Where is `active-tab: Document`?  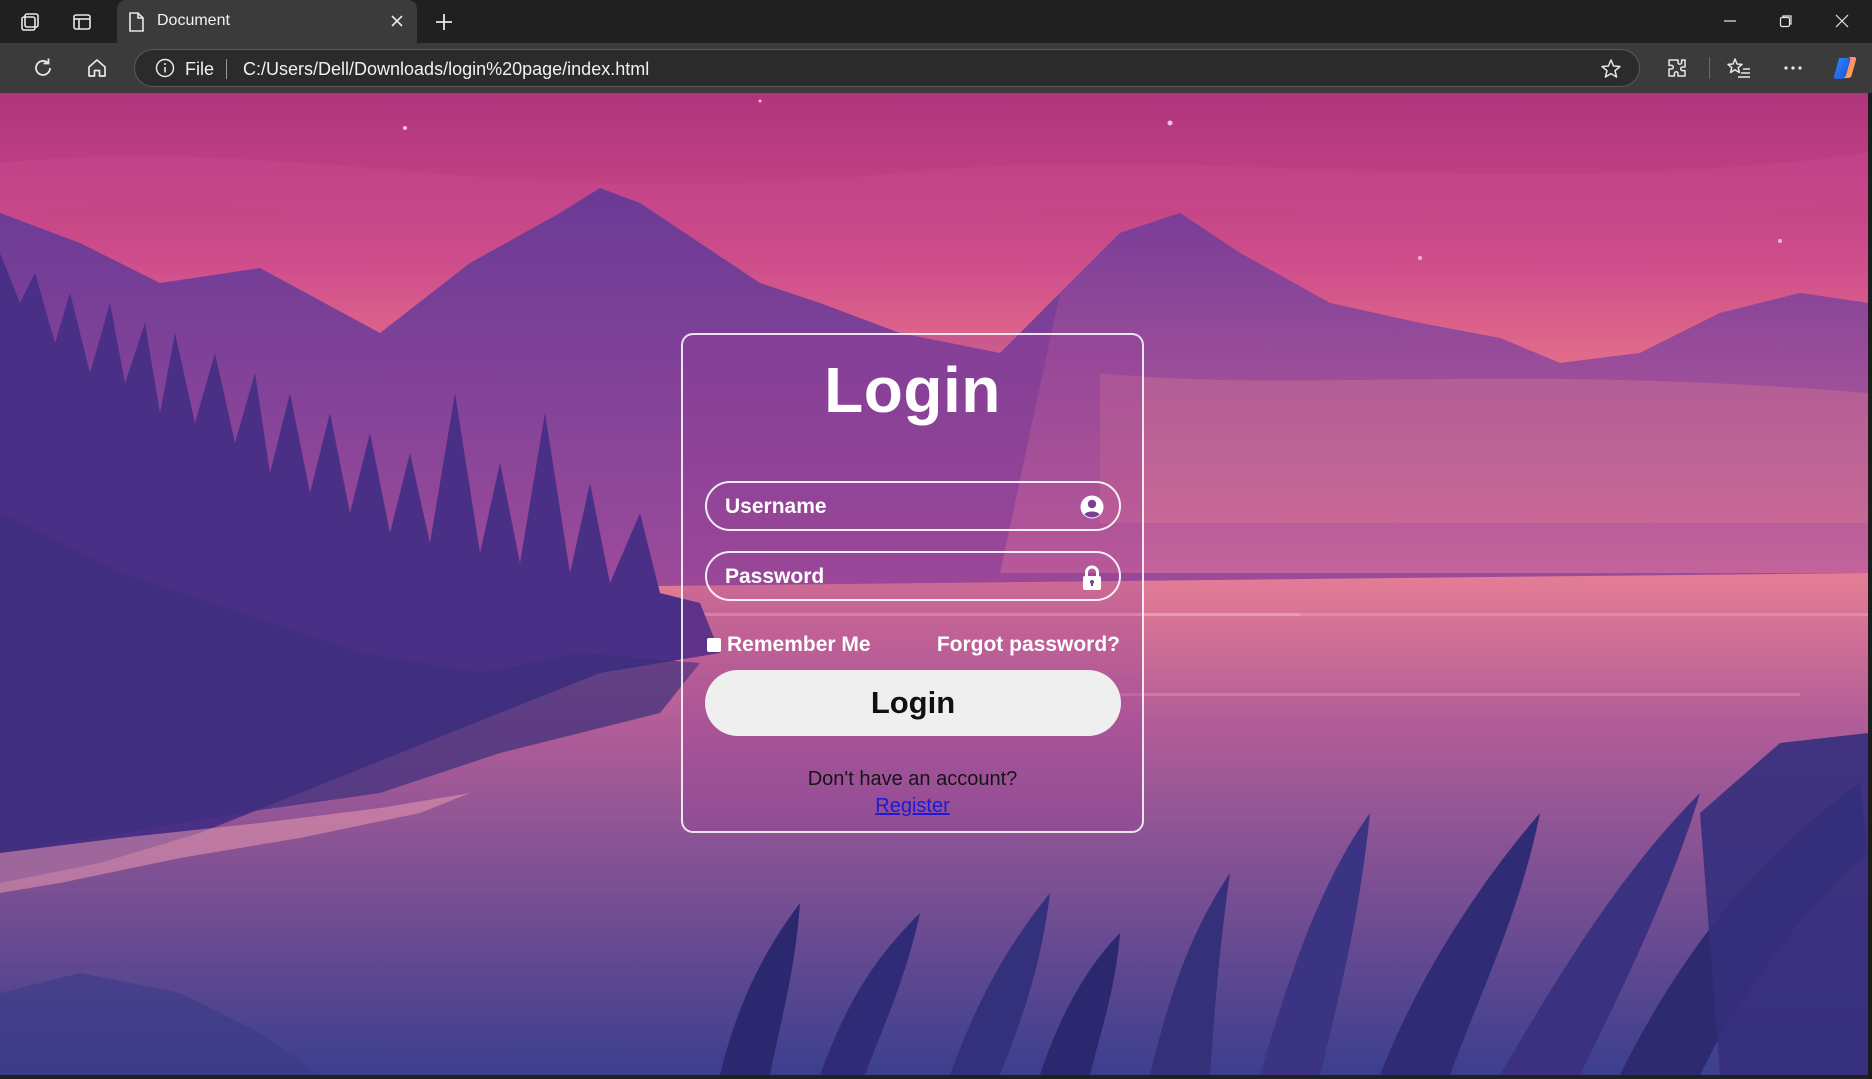 active-tab: Document is located at coordinates (267, 21).